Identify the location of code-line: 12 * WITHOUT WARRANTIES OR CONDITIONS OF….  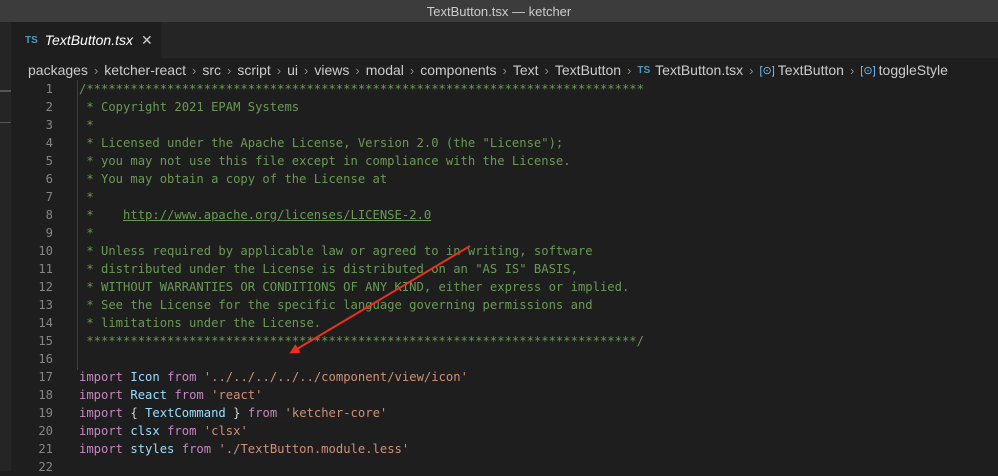
(504, 287).